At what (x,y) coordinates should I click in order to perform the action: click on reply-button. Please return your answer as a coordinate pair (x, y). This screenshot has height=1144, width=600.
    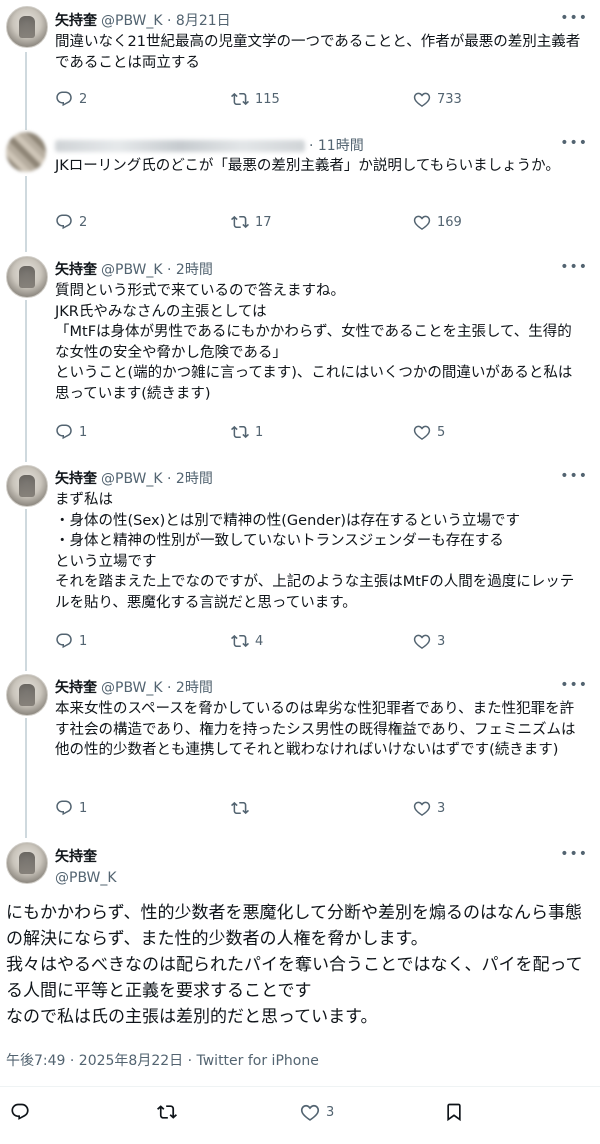
    Looking at the image, I should click on (20, 1112).